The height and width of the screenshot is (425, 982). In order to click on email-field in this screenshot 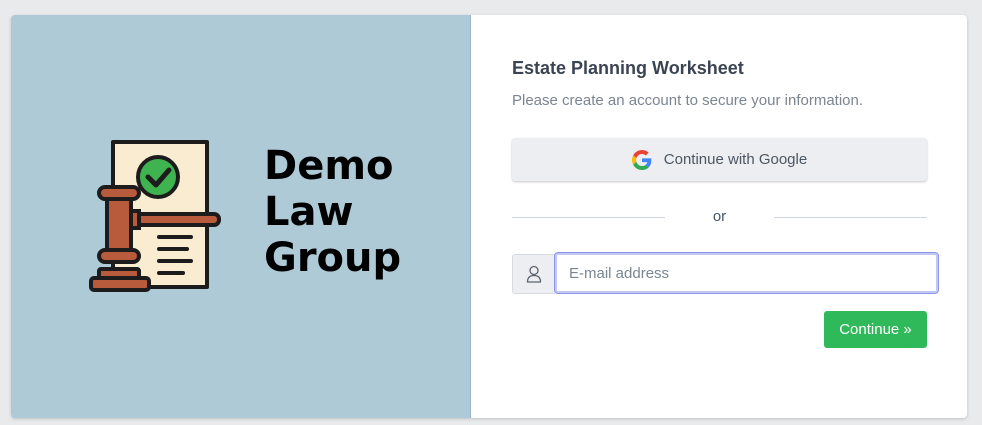, I will do `click(746, 273)`.